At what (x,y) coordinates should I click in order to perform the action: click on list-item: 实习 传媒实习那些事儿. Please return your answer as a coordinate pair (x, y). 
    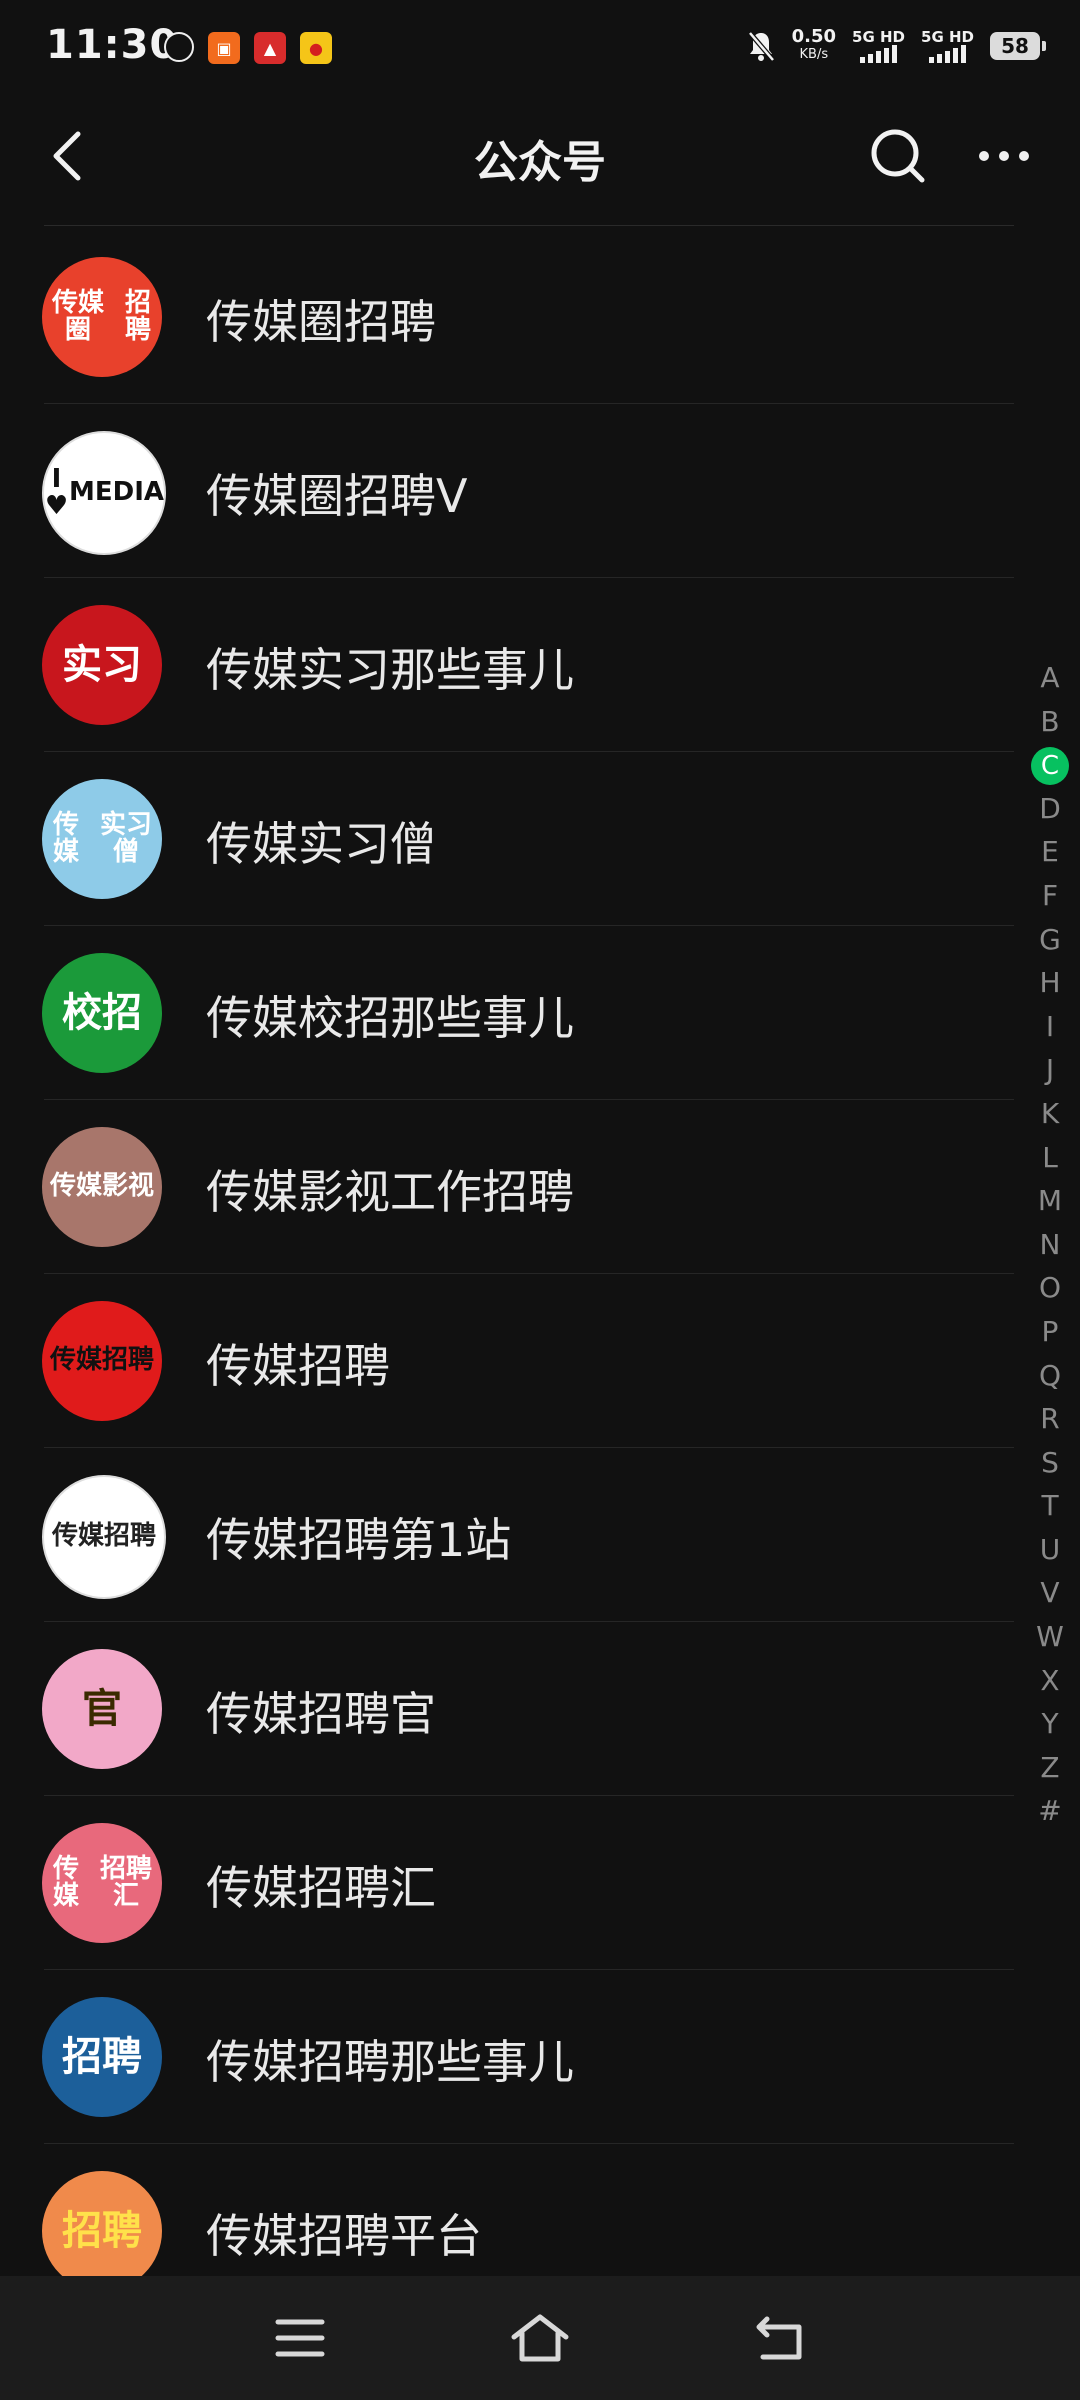
    Looking at the image, I should click on (515, 665).